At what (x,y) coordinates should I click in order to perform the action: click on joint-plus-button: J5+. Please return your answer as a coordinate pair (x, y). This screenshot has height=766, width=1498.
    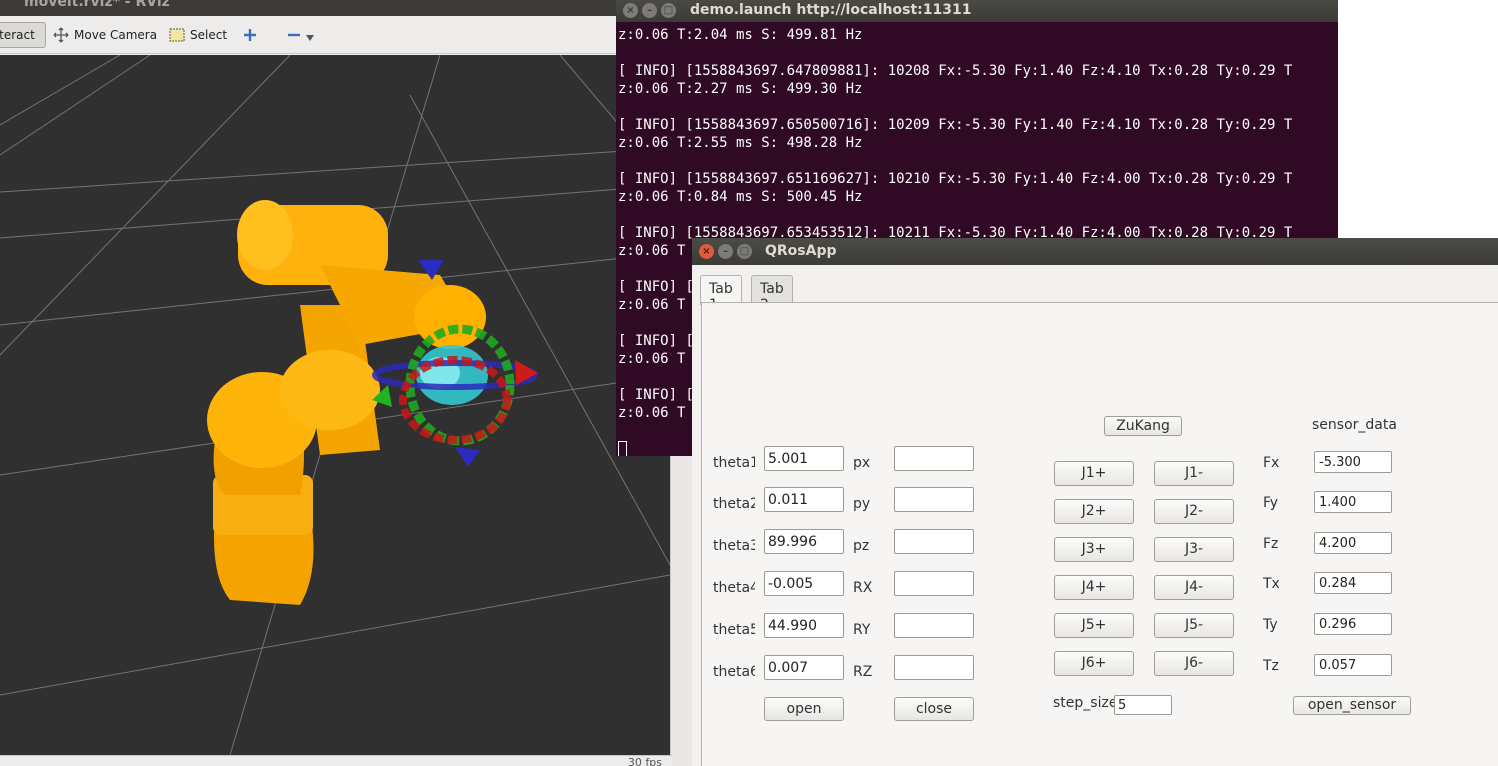
    Looking at the image, I should click on (1094, 625).